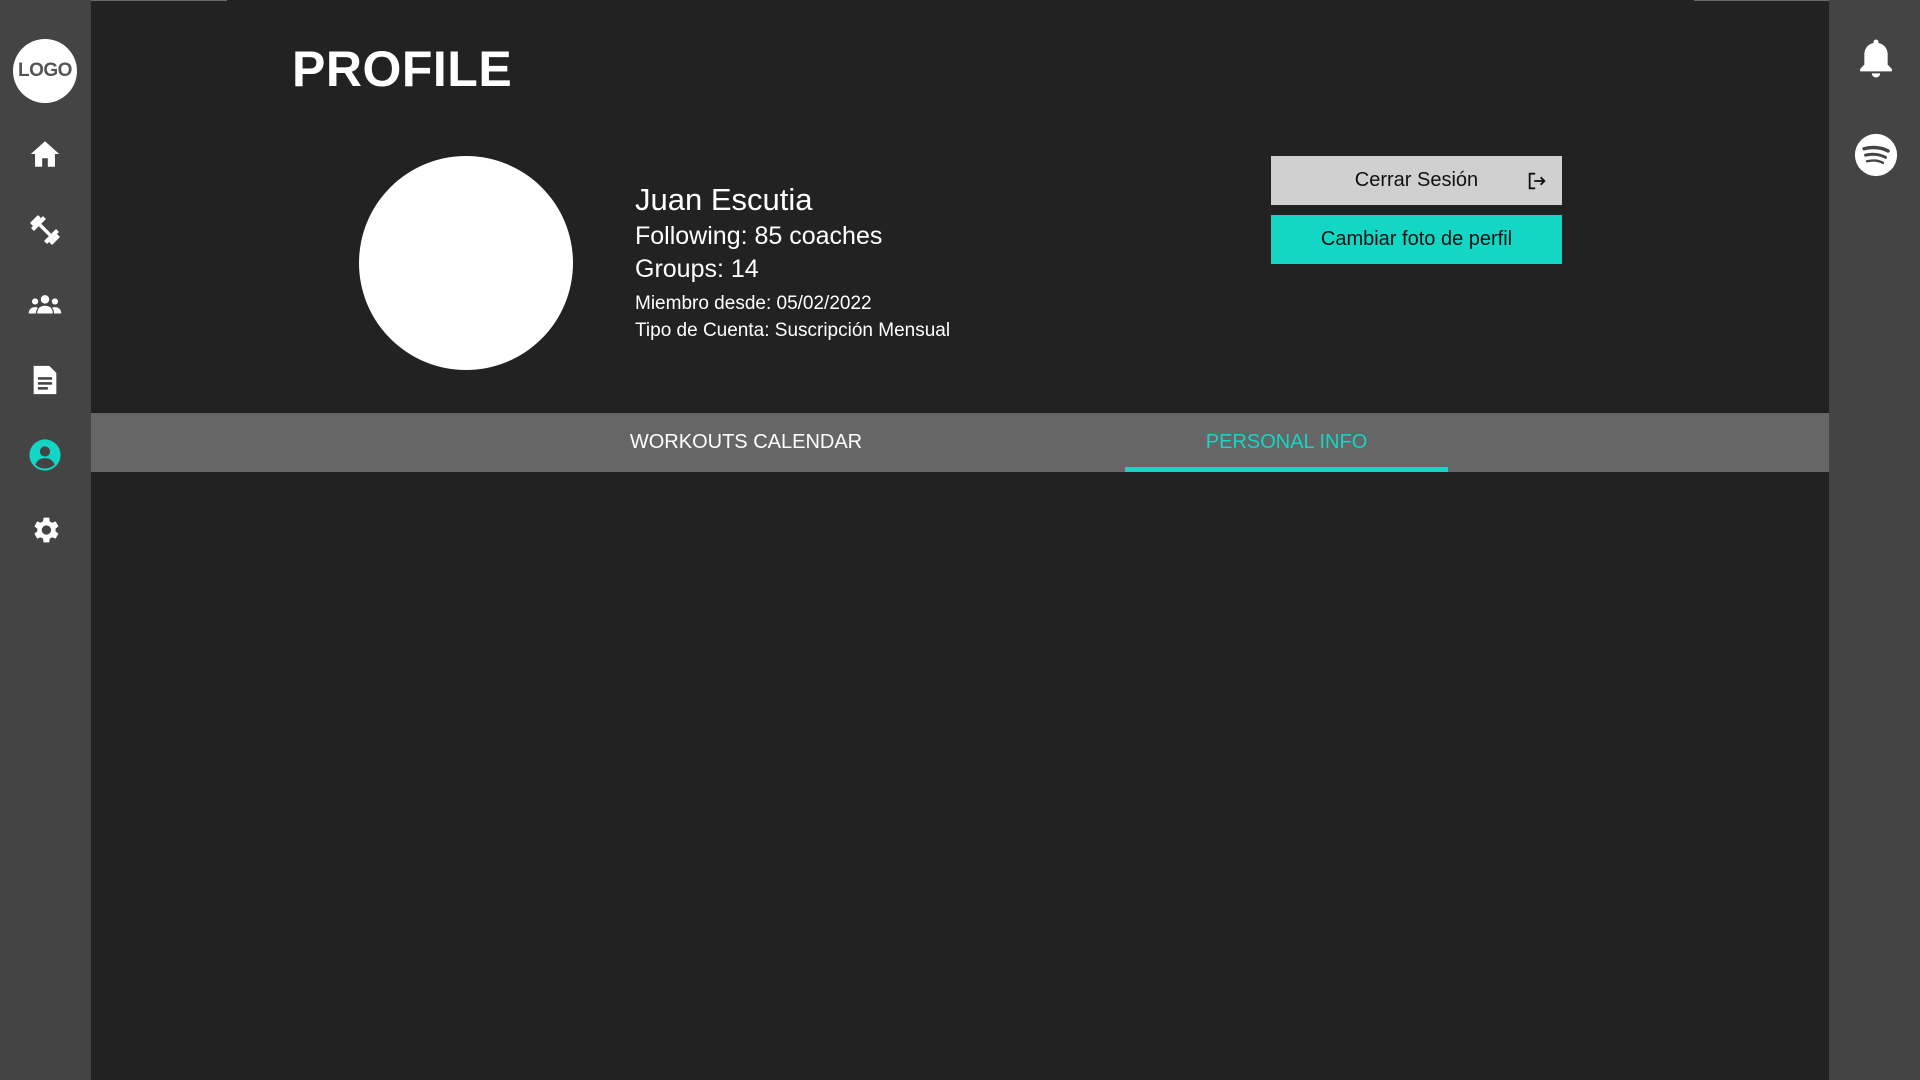  I want to click on document-icon, so click(45, 380).